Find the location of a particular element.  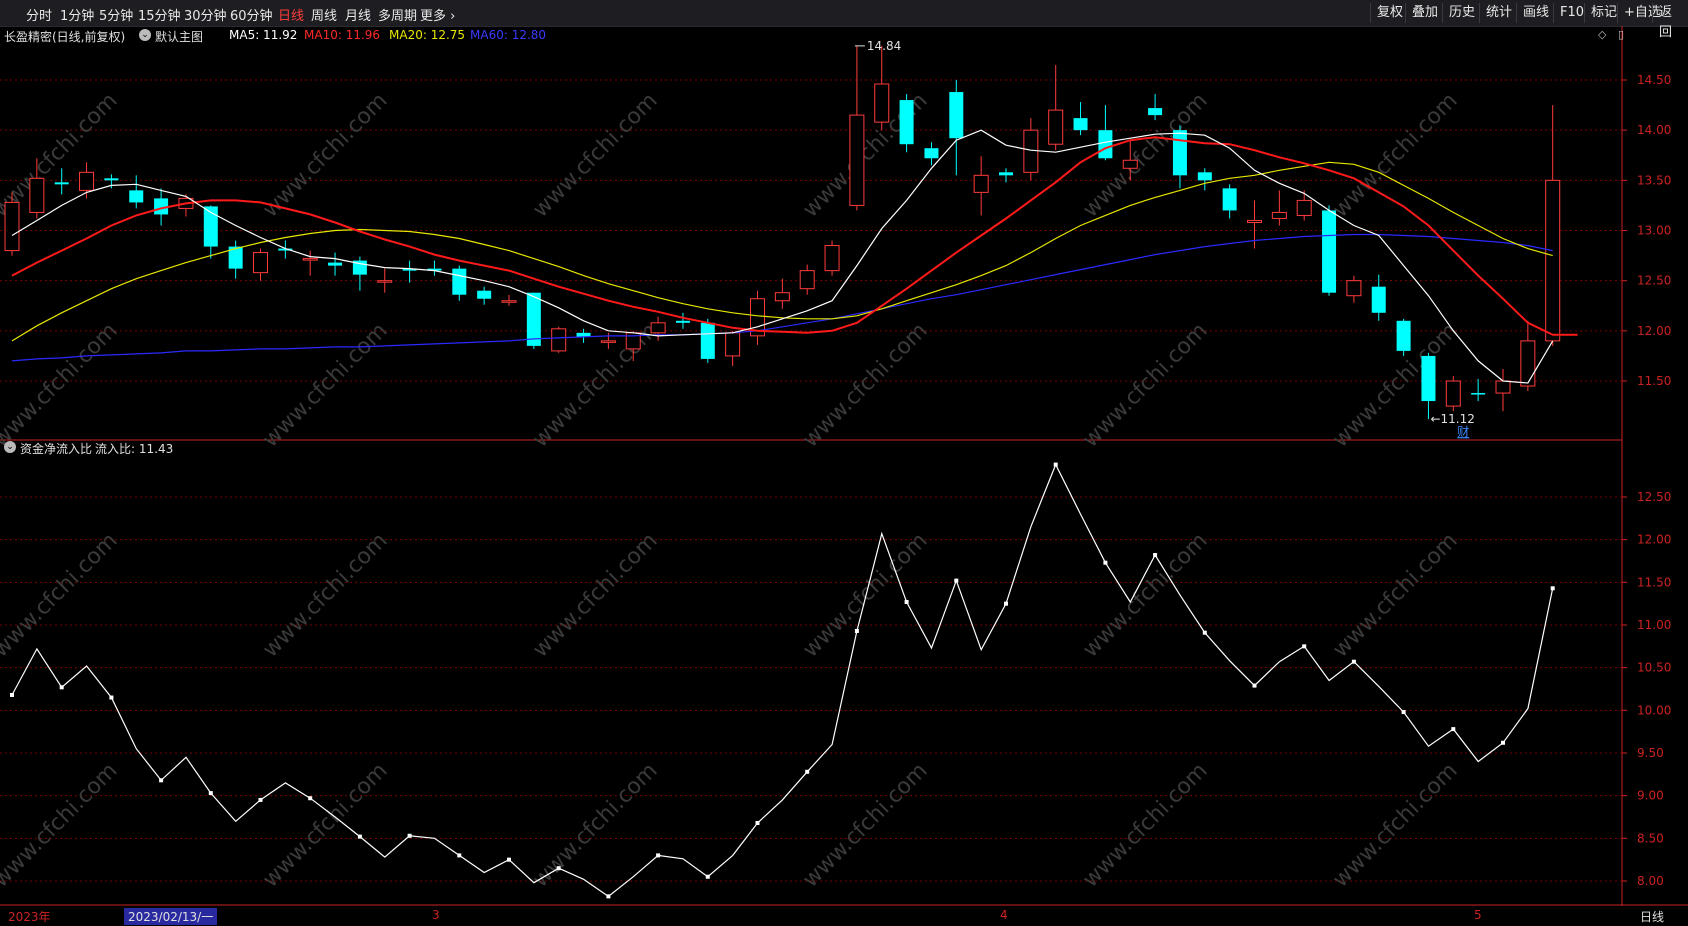

toolbar-tab-3: 15分钟 is located at coordinates (159, 14).